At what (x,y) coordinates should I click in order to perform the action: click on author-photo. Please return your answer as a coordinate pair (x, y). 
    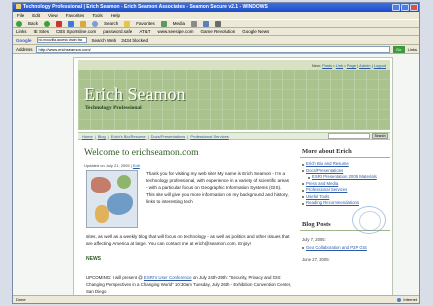
    Looking at the image, I should click on (112, 199).